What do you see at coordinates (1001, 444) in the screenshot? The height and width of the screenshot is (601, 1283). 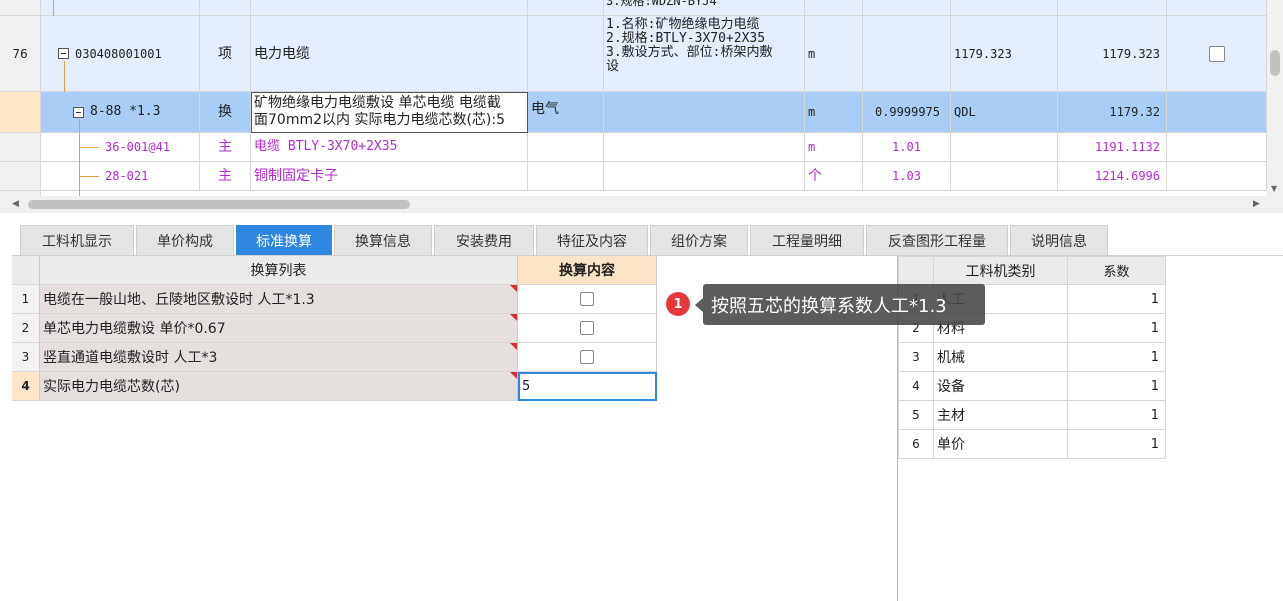 I see `material-type: 单价` at bounding box center [1001, 444].